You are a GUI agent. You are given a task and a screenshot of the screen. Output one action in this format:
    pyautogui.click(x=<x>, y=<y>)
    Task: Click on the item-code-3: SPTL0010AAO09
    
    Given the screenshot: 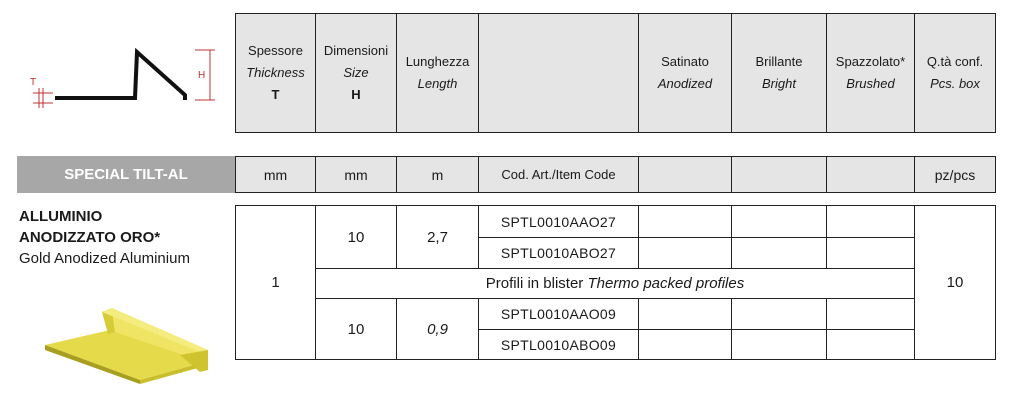 What is the action you would take?
    pyautogui.click(x=558, y=314)
    